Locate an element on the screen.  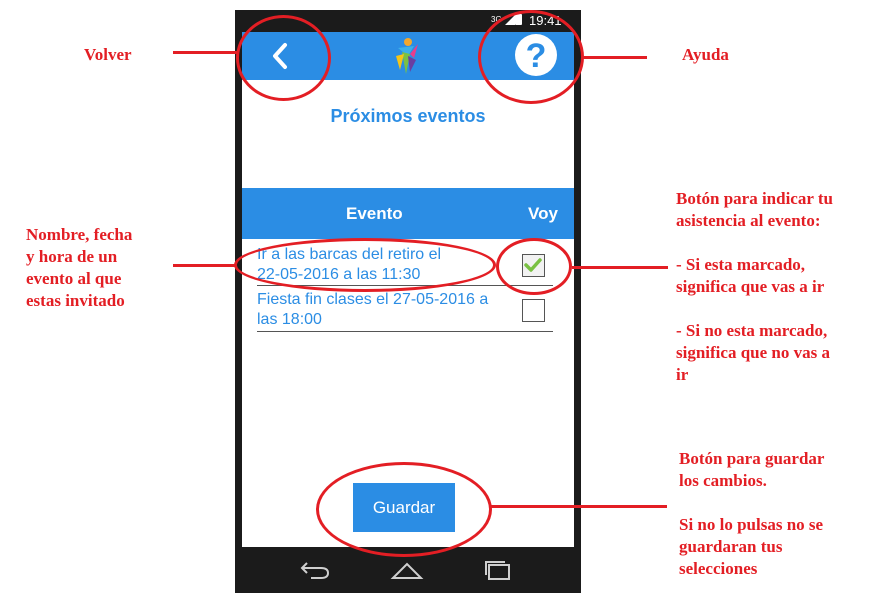
event-text-line1: Fiesta fin clases el 27-05-2016 a is located at coordinates (373, 299).